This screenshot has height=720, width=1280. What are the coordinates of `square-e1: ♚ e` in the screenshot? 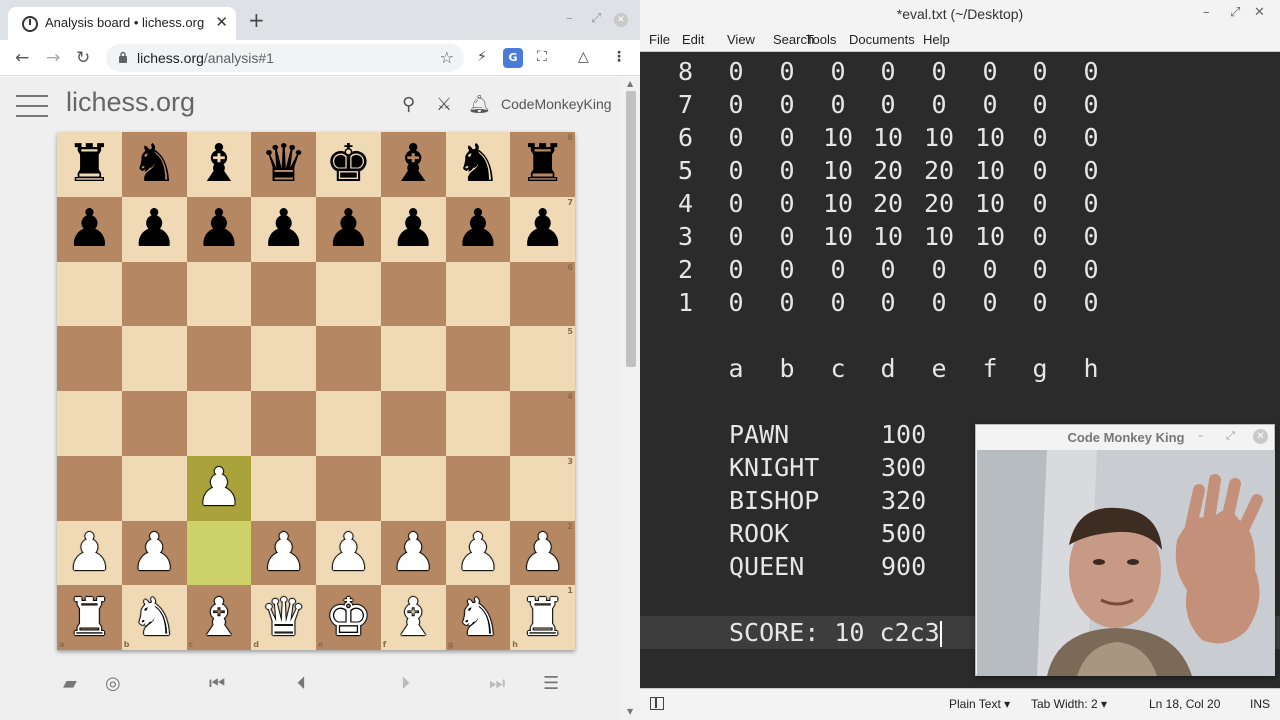 It's located at (348, 617).